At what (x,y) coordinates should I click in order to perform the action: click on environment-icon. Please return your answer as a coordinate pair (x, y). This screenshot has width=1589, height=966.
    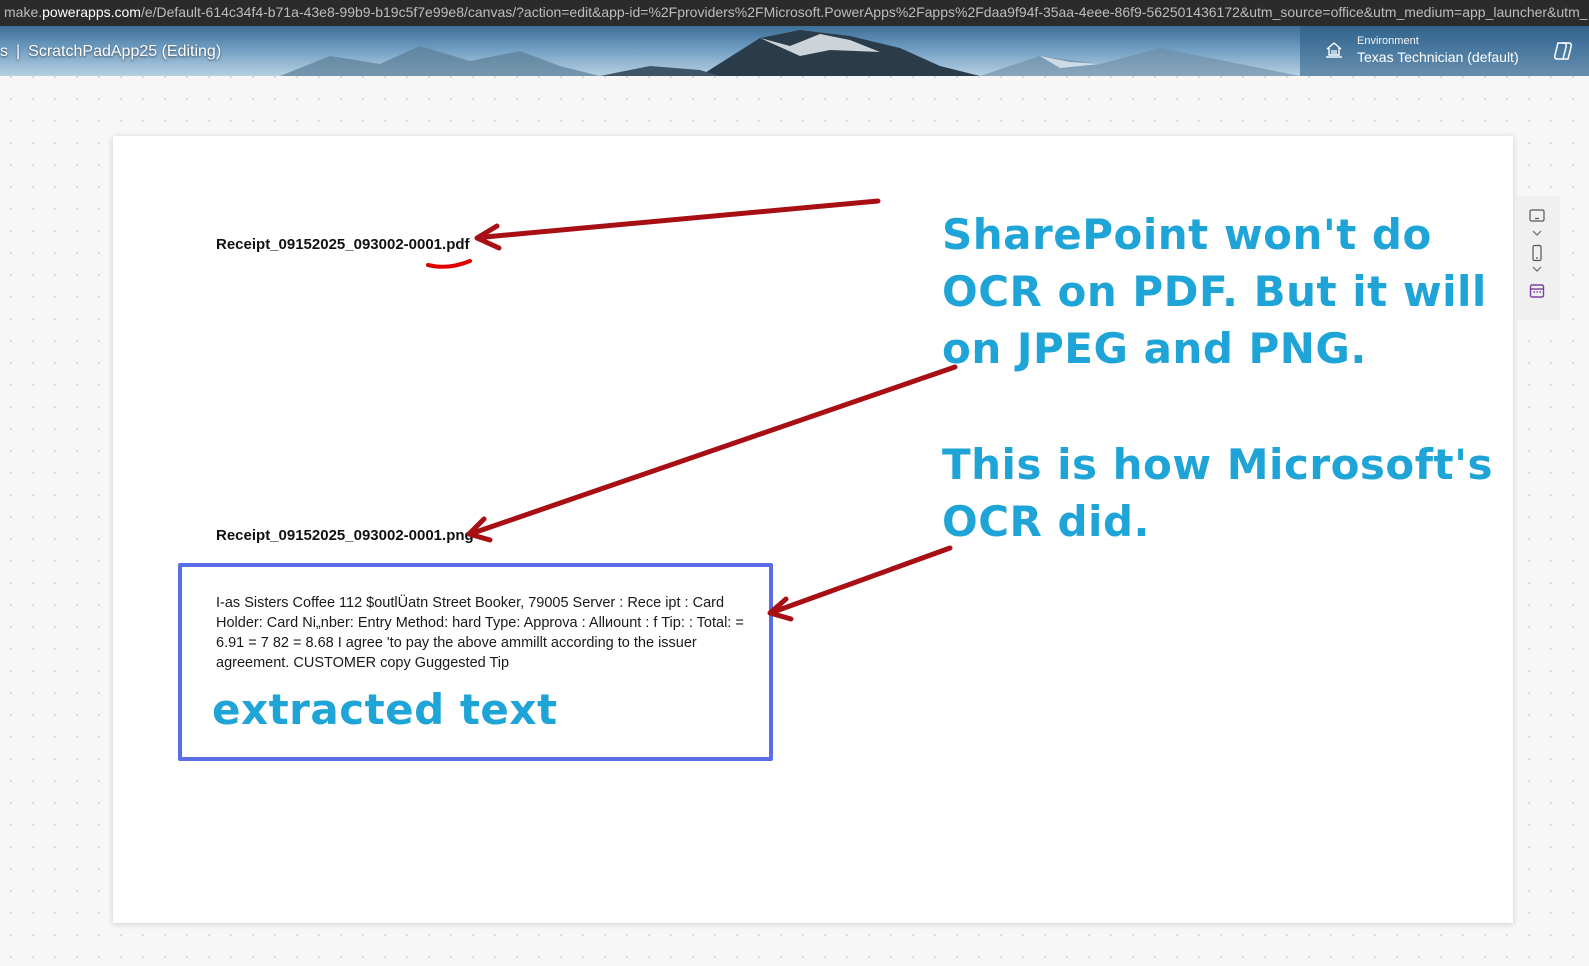
    Looking at the image, I should click on (1334, 50).